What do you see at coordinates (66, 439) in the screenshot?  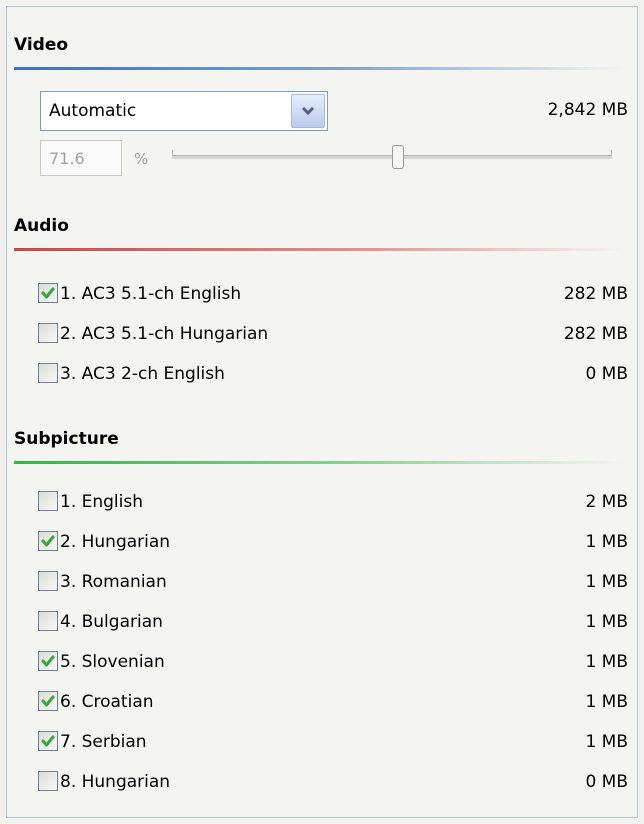 I see `subpicture-section-title: Subpicture` at bounding box center [66, 439].